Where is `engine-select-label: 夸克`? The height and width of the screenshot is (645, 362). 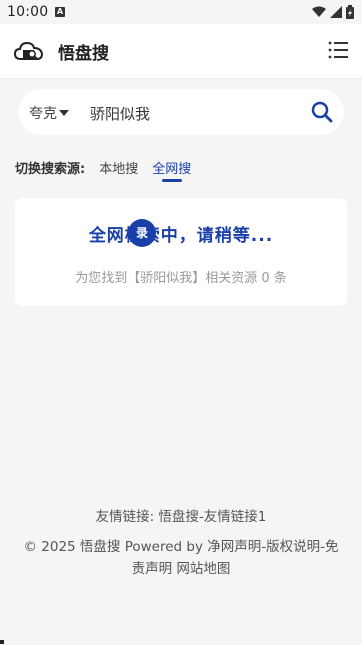 engine-select-label: 夸克 is located at coordinates (43, 114).